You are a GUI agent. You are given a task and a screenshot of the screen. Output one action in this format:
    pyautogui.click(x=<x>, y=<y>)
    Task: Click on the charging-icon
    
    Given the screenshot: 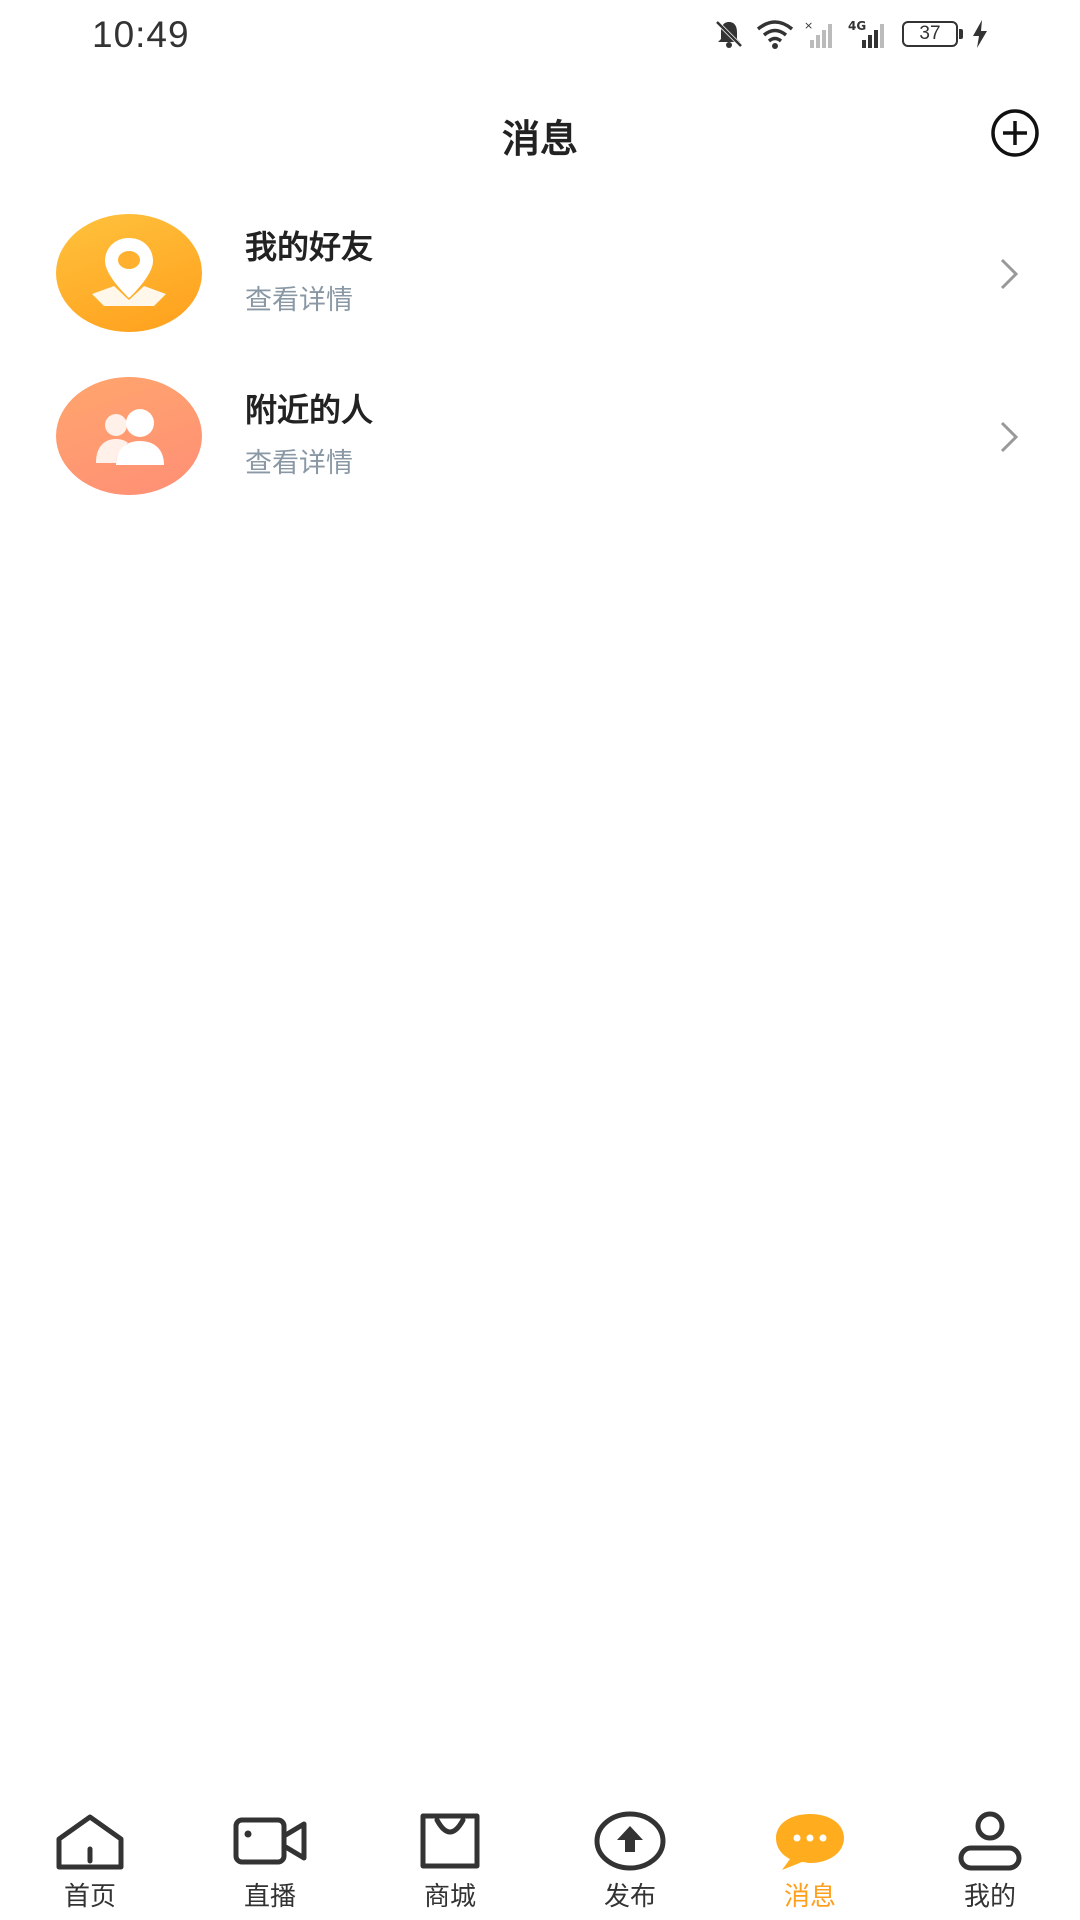 What is the action you would take?
    pyautogui.click(x=980, y=34)
    